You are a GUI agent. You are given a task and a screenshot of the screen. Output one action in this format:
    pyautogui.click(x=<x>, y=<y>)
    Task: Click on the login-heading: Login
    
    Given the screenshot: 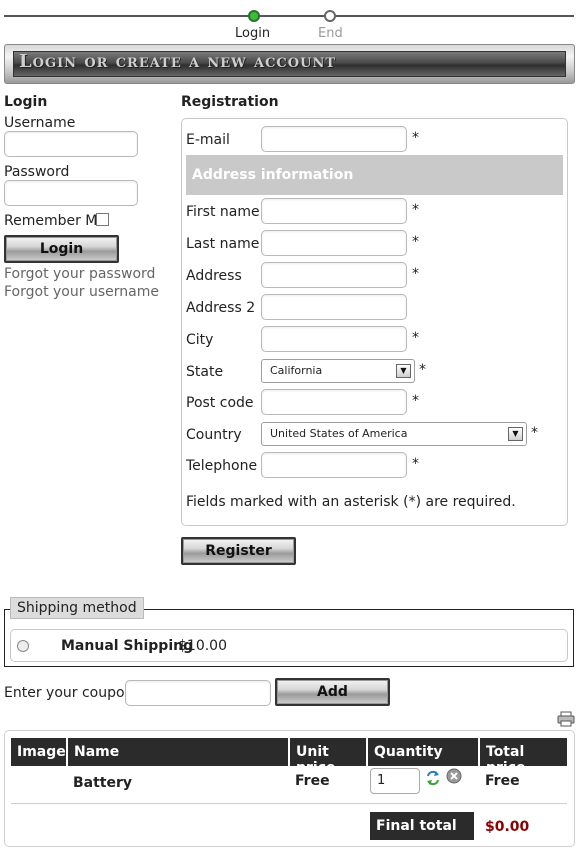 What is the action you would take?
    pyautogui.click(x=26, y=102)
    